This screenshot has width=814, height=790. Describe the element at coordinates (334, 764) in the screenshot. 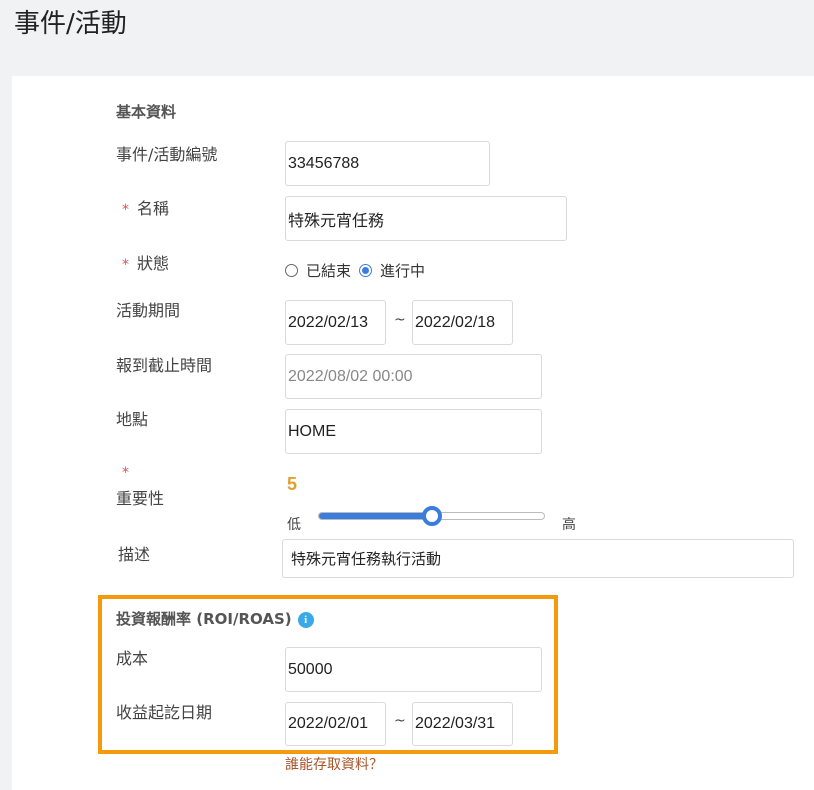

I see `access-data-link: 誰能存取資料？` at that location.